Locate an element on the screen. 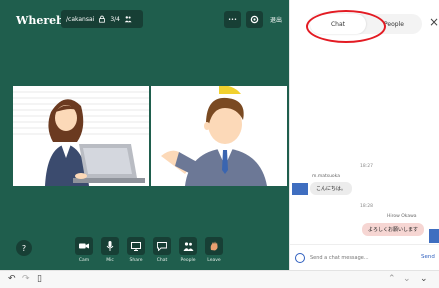  camera-icon is located at coordinates (84, 246).